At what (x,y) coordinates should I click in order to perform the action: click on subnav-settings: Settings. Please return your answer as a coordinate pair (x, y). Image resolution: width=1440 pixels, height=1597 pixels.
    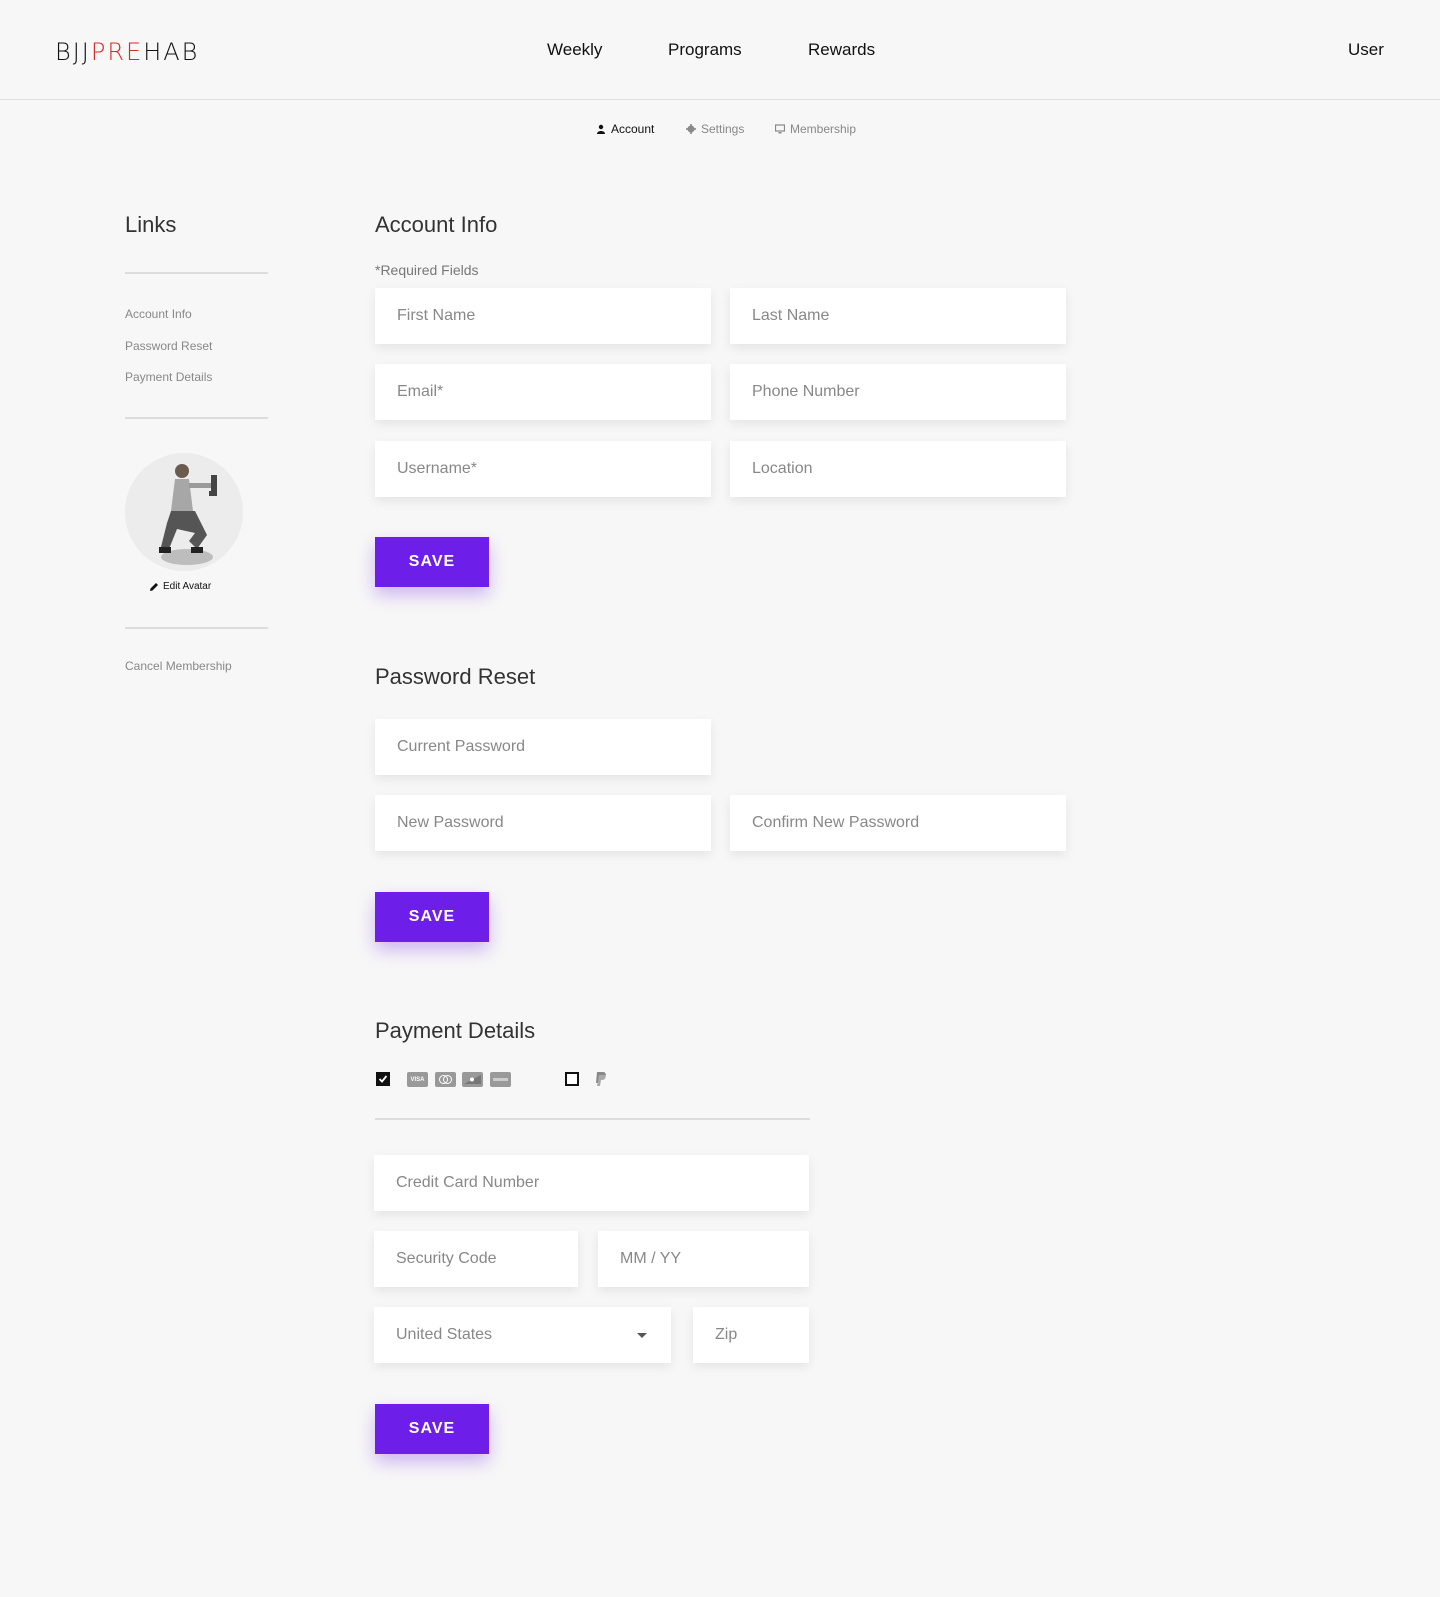
    Looking at the image, I should click on (715, 129).